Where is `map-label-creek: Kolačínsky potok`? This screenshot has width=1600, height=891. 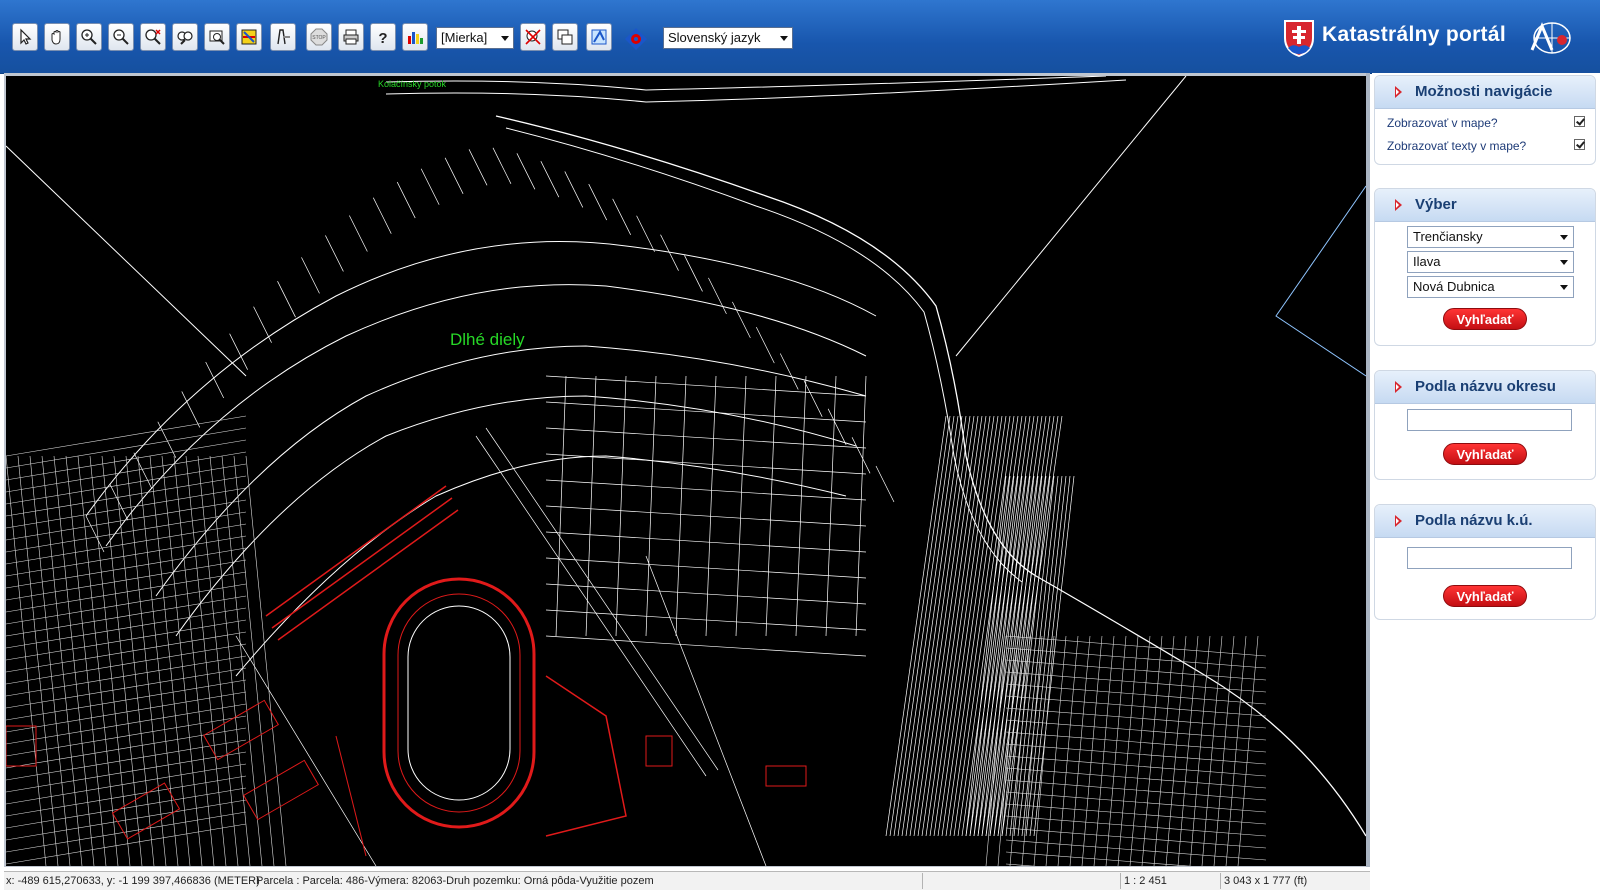 map-label-creek: Kolačínsky potok is located at coordinates (412, 84).